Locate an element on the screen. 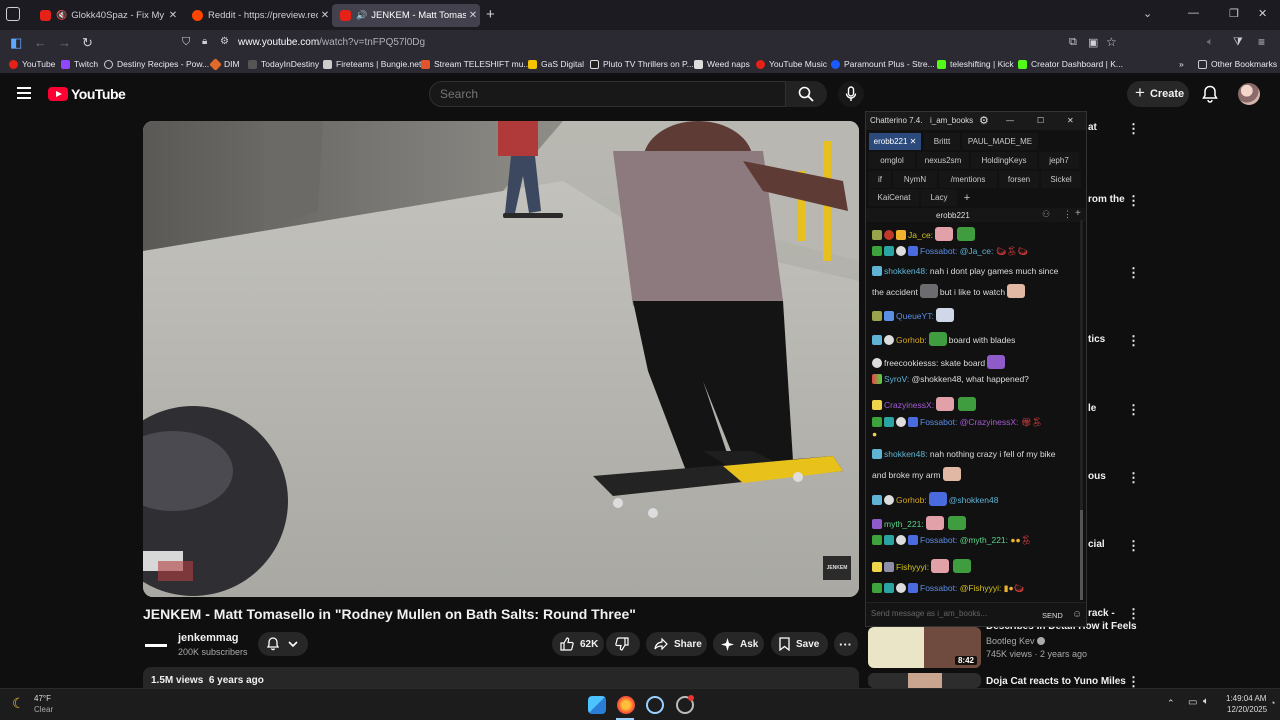 Image resolution: width=1280 pixels, height=720 pixels. windows-start-icon is located at coordinates (597, 705).